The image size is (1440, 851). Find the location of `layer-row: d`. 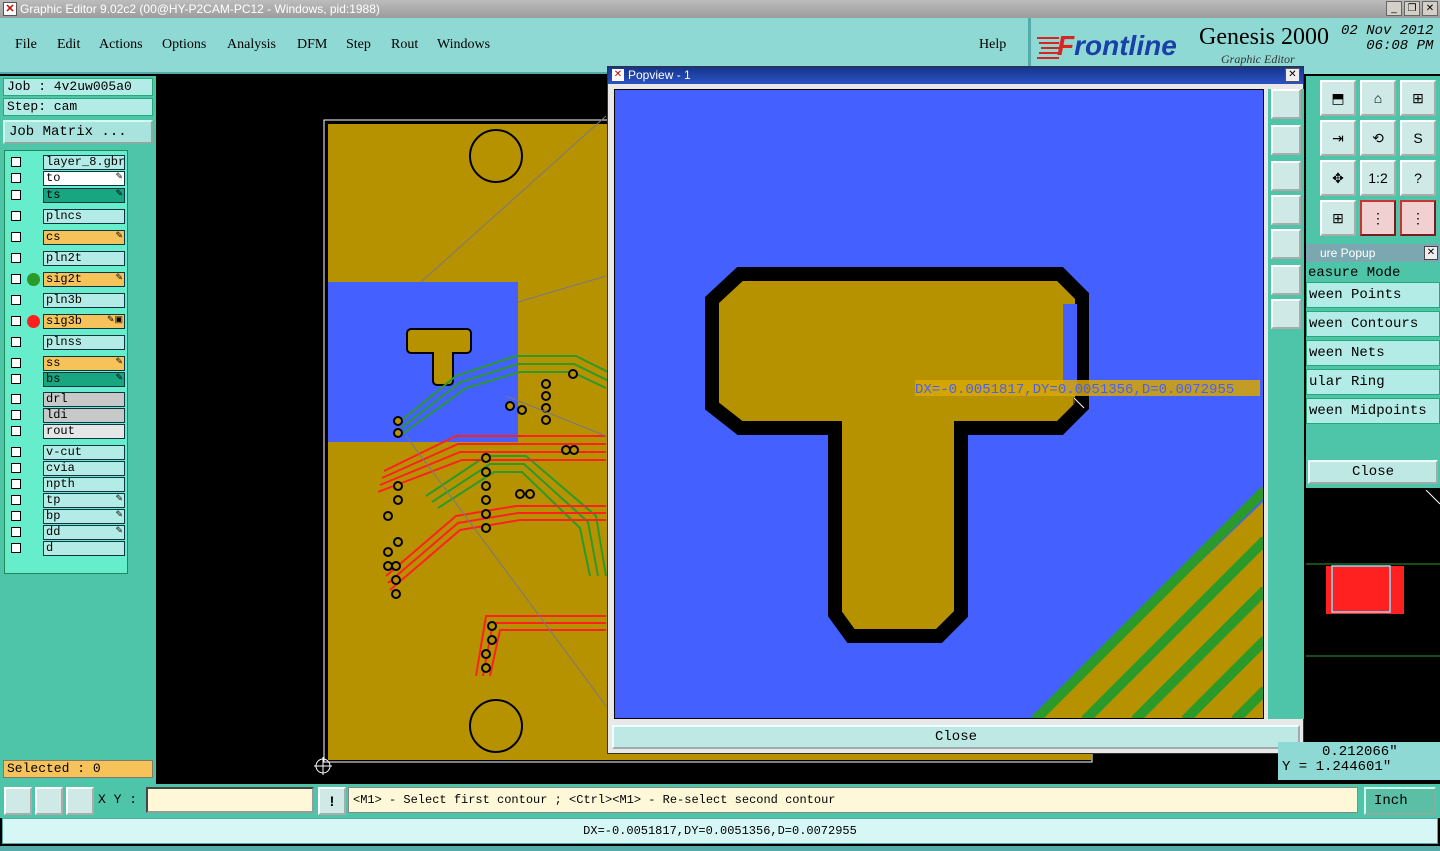

layer-row: d is located at coordinates (67, 548).